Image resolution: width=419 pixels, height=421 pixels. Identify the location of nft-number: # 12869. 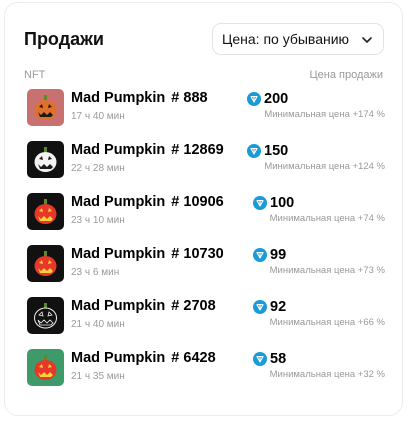
(197, 150).